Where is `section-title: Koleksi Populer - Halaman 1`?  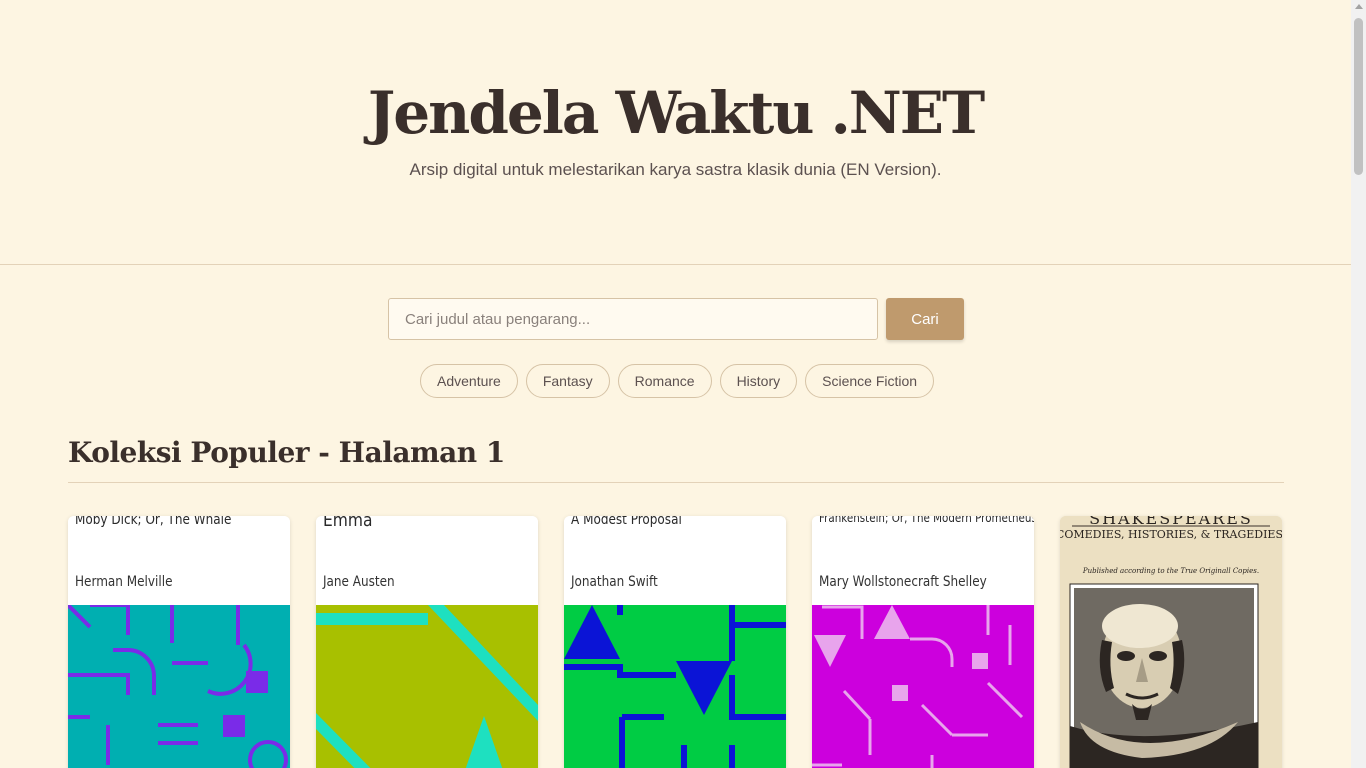 section-title: Koleksi Populer - Halaman 1 is located at coordinates (286, 452).